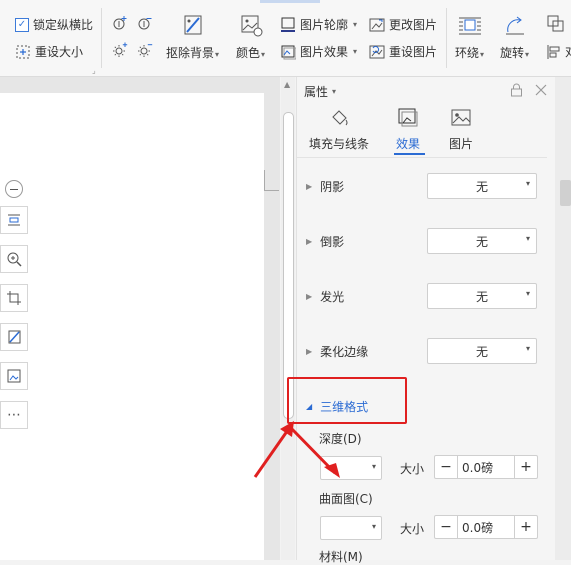 The image size is (571, 565). What do you see at coordinates (145, 50) in the screenshot?
I see `brightness-down-icon` at bounding box center [145, 50].